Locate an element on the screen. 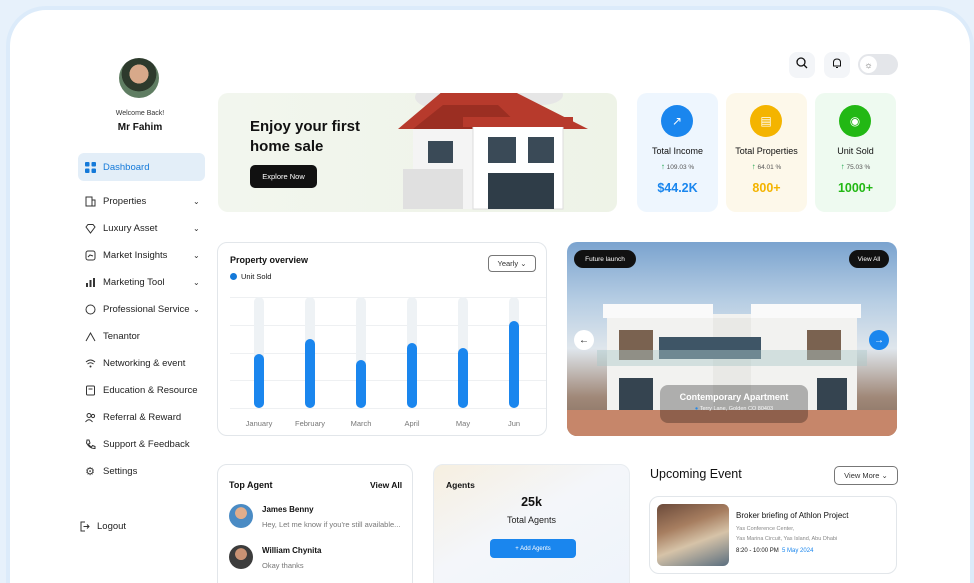  event-datetime: 8:20 - 10:00 PM 5 May 2024 is located at coordinates (774, 551).